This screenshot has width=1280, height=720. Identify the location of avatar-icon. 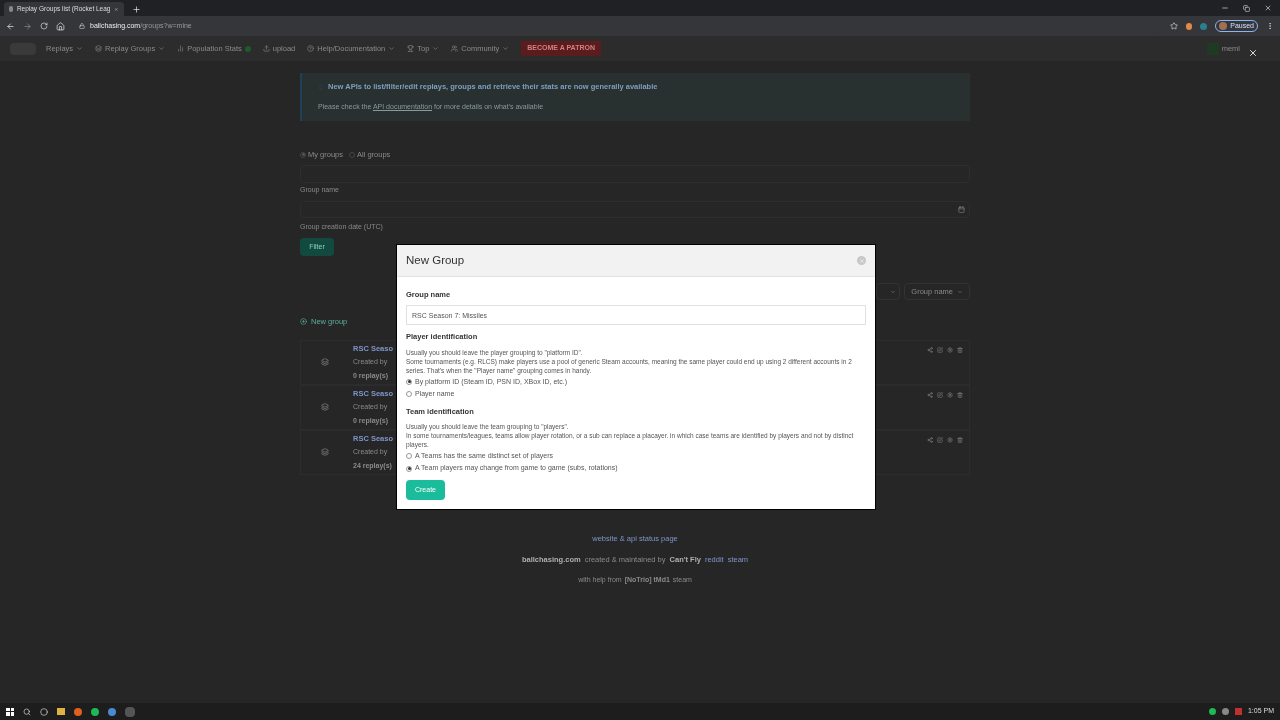
(1223, 26).